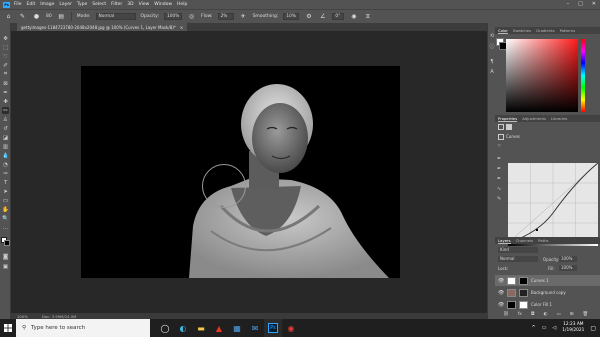 Image resolution: width=600 pixels, height=337 pixels. Describe the element at coordinates (5, 218) in the screenshot. I see `zoom-tool-icon: 🔍` at that location.